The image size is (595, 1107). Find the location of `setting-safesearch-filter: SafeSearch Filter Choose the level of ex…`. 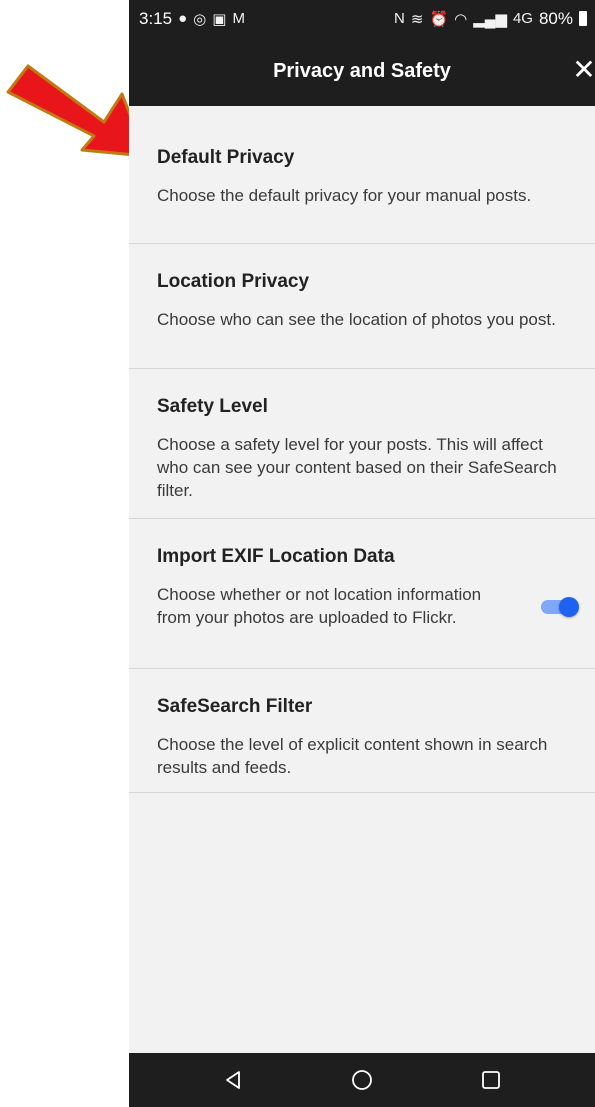

setting-safesearch-filter: SafeSearch Filter Choose the level of ex… is located at coordinates (362, 731).